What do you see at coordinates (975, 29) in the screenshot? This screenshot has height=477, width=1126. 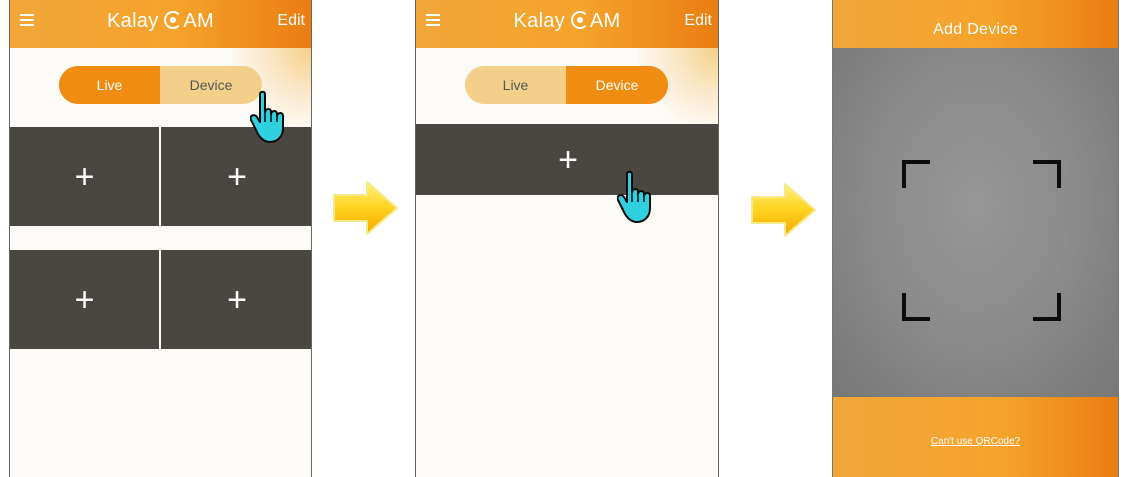 I see `page-title: Add Device` at bounding box center [975, 29].